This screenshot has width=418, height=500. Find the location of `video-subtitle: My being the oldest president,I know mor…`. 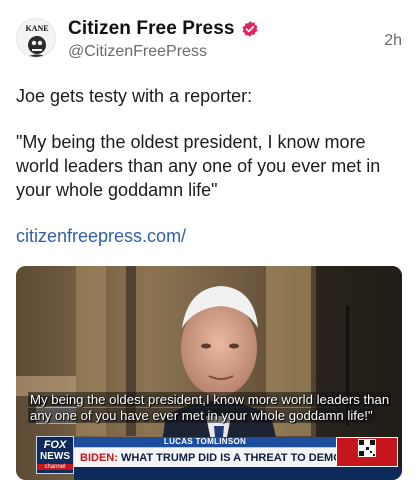

video-subtitle: My being the oldest president,I know mor… is located at coordinates (213, 408).